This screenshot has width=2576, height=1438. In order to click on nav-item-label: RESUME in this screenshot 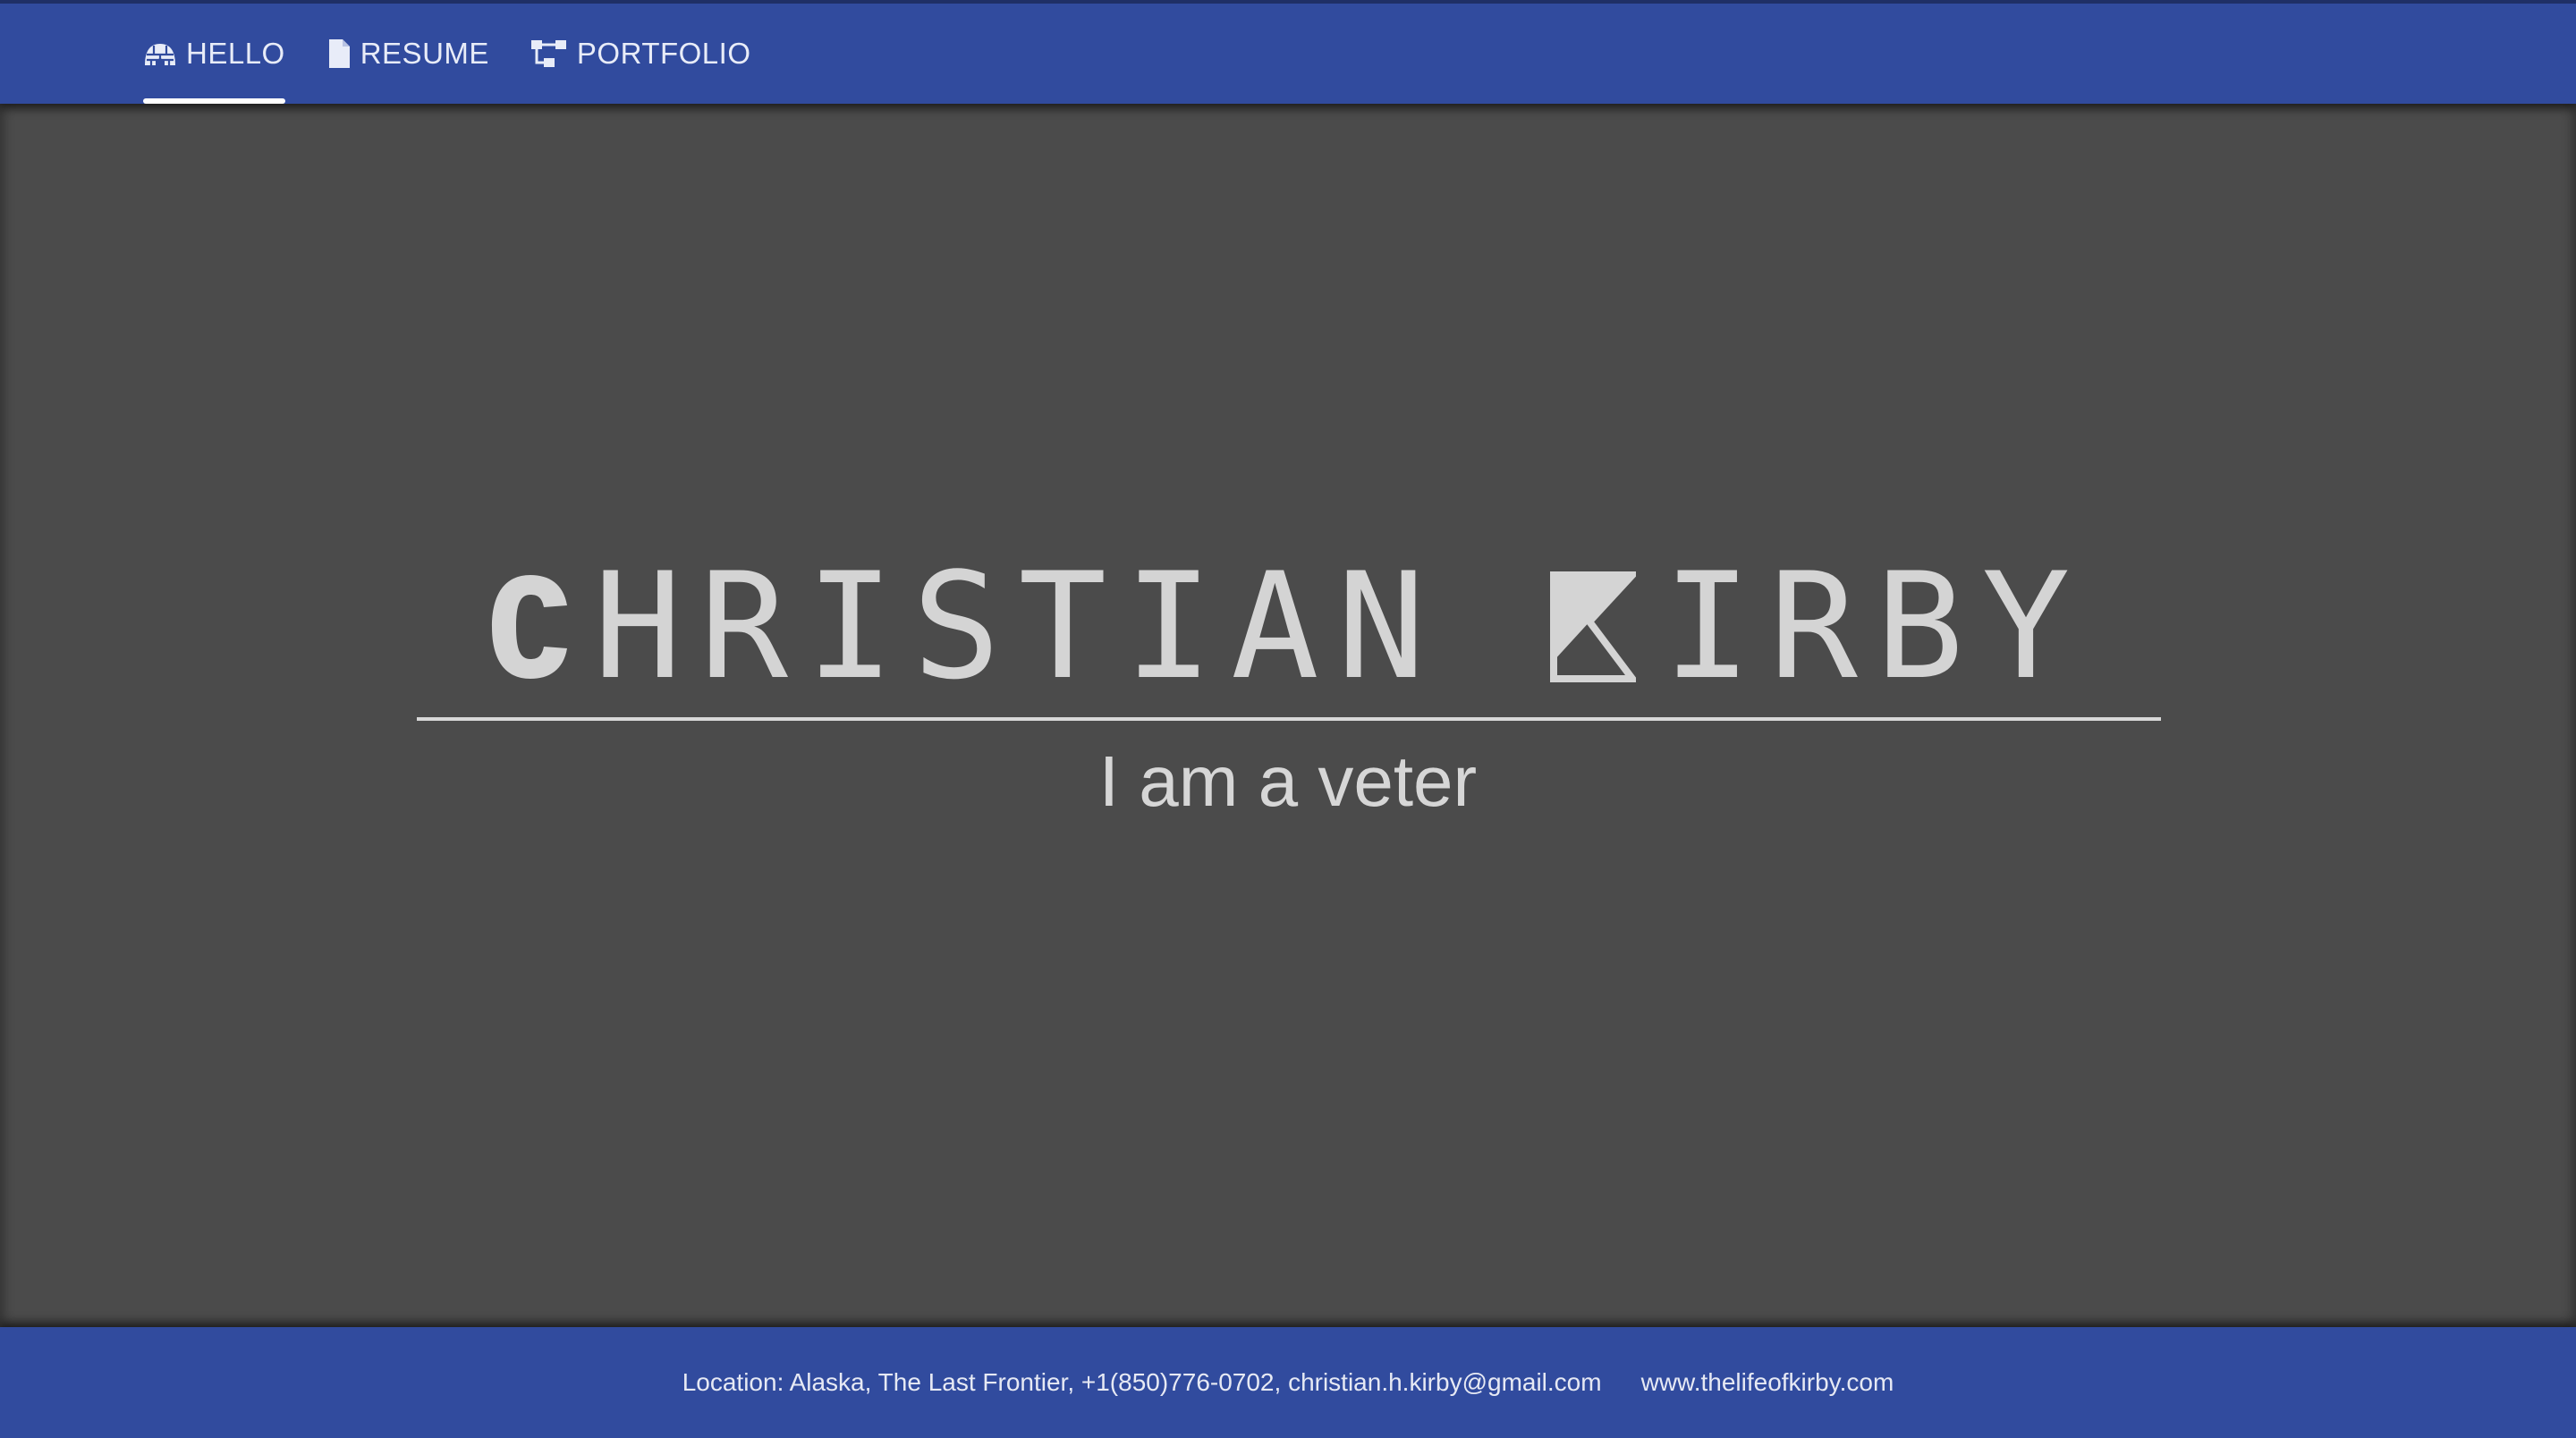, I will do `click(424, 53)`.